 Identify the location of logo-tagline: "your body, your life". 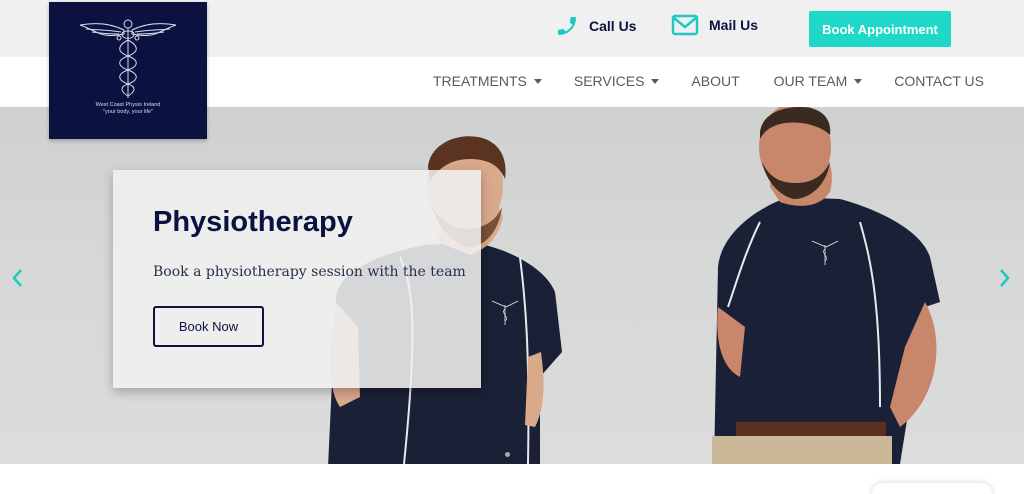
(128, 112).